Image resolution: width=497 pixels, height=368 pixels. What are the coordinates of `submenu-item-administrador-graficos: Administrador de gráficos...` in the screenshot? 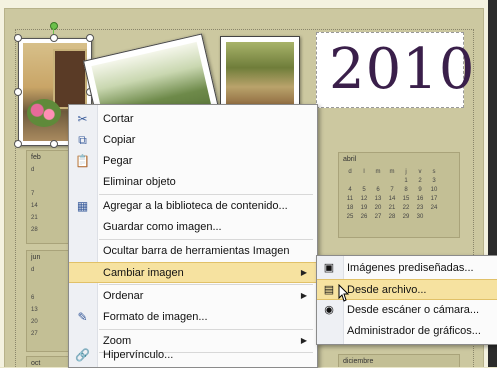 It's located at (407, 331).